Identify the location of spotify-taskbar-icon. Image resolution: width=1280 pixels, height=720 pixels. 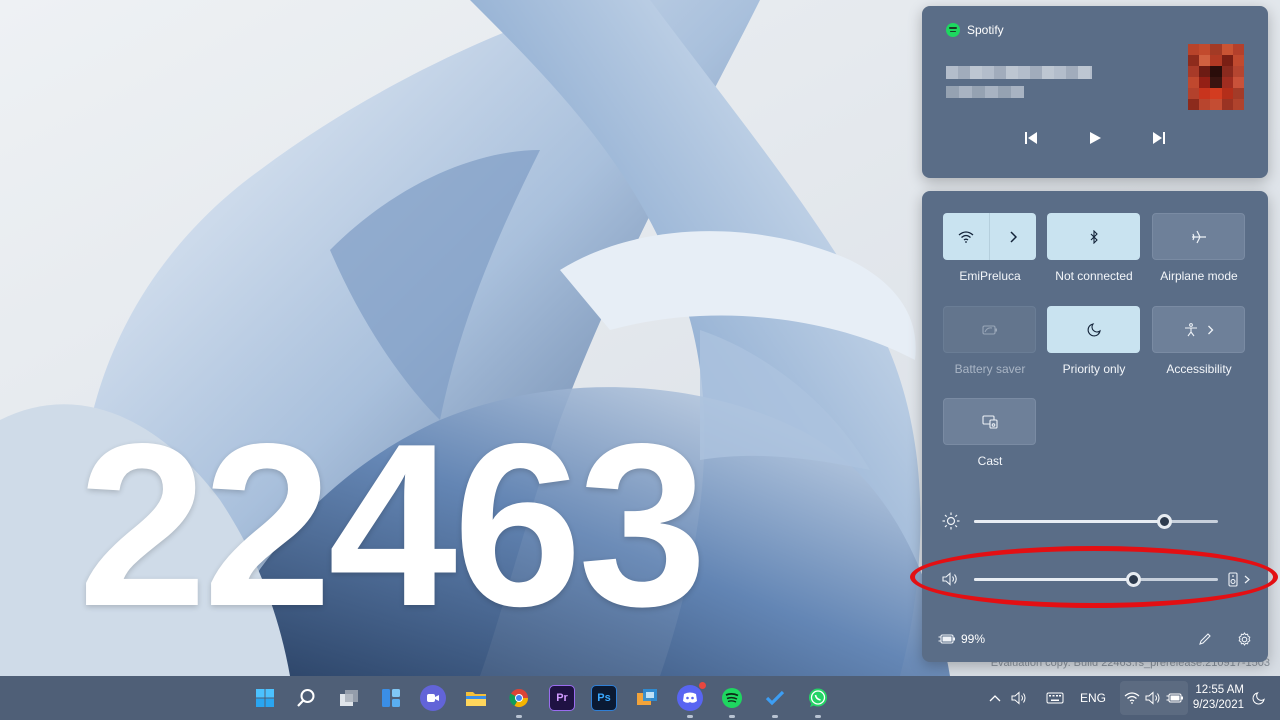
(732, 698).